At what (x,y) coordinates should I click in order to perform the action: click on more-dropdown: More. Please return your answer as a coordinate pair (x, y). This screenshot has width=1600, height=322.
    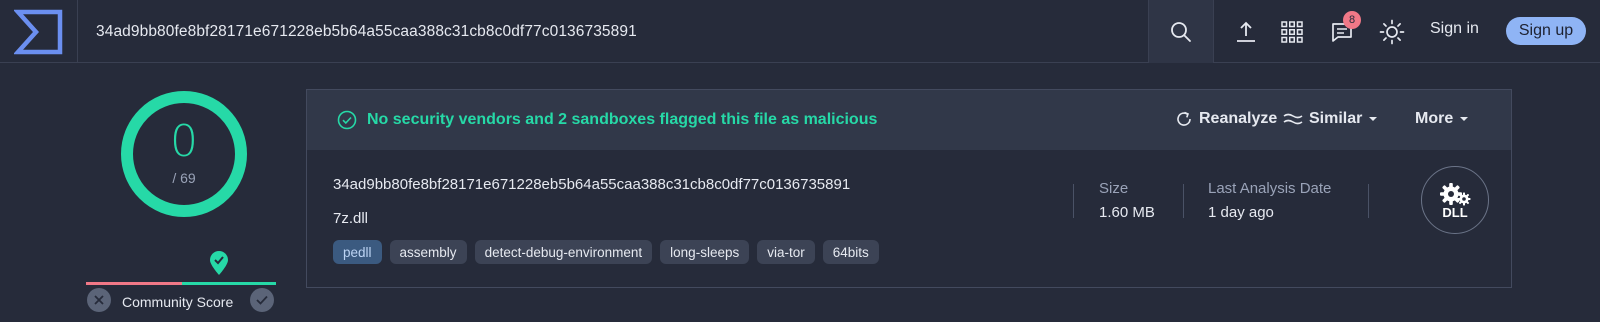
    Looking at the image, I should click on (1442, 119).